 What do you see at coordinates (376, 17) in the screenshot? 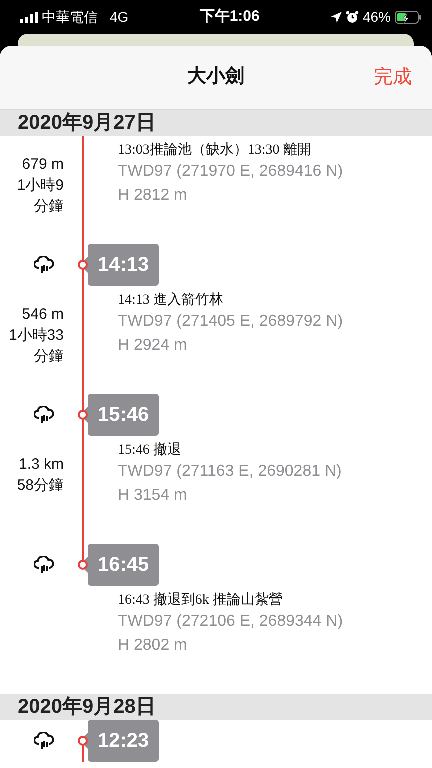
I see `battery-percent: 46%` at bounding box center [376, 17].